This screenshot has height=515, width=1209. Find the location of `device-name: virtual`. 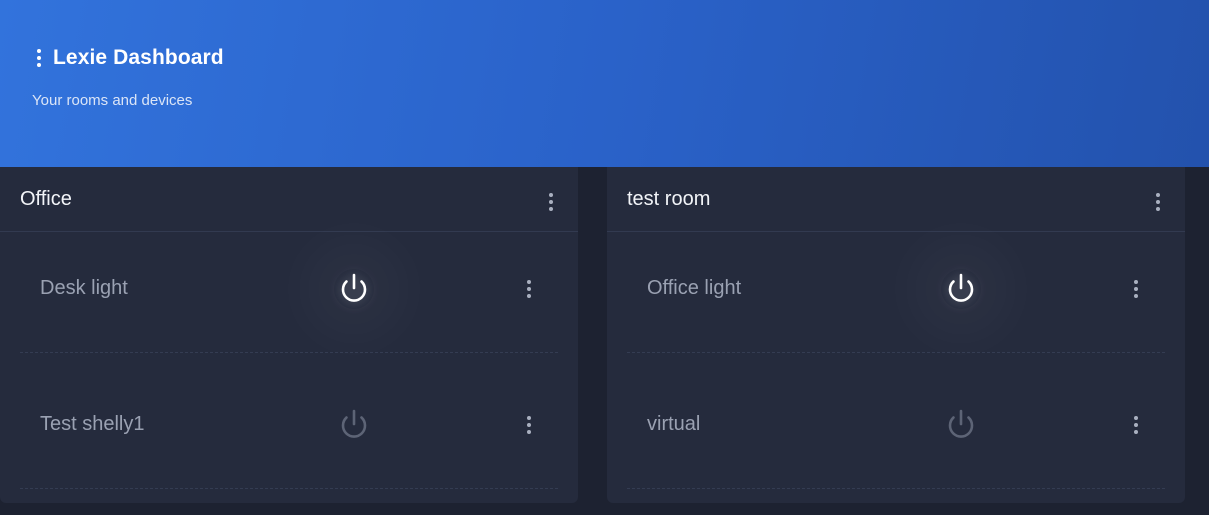

device-name: virtual is located at coordinates (674, 424).